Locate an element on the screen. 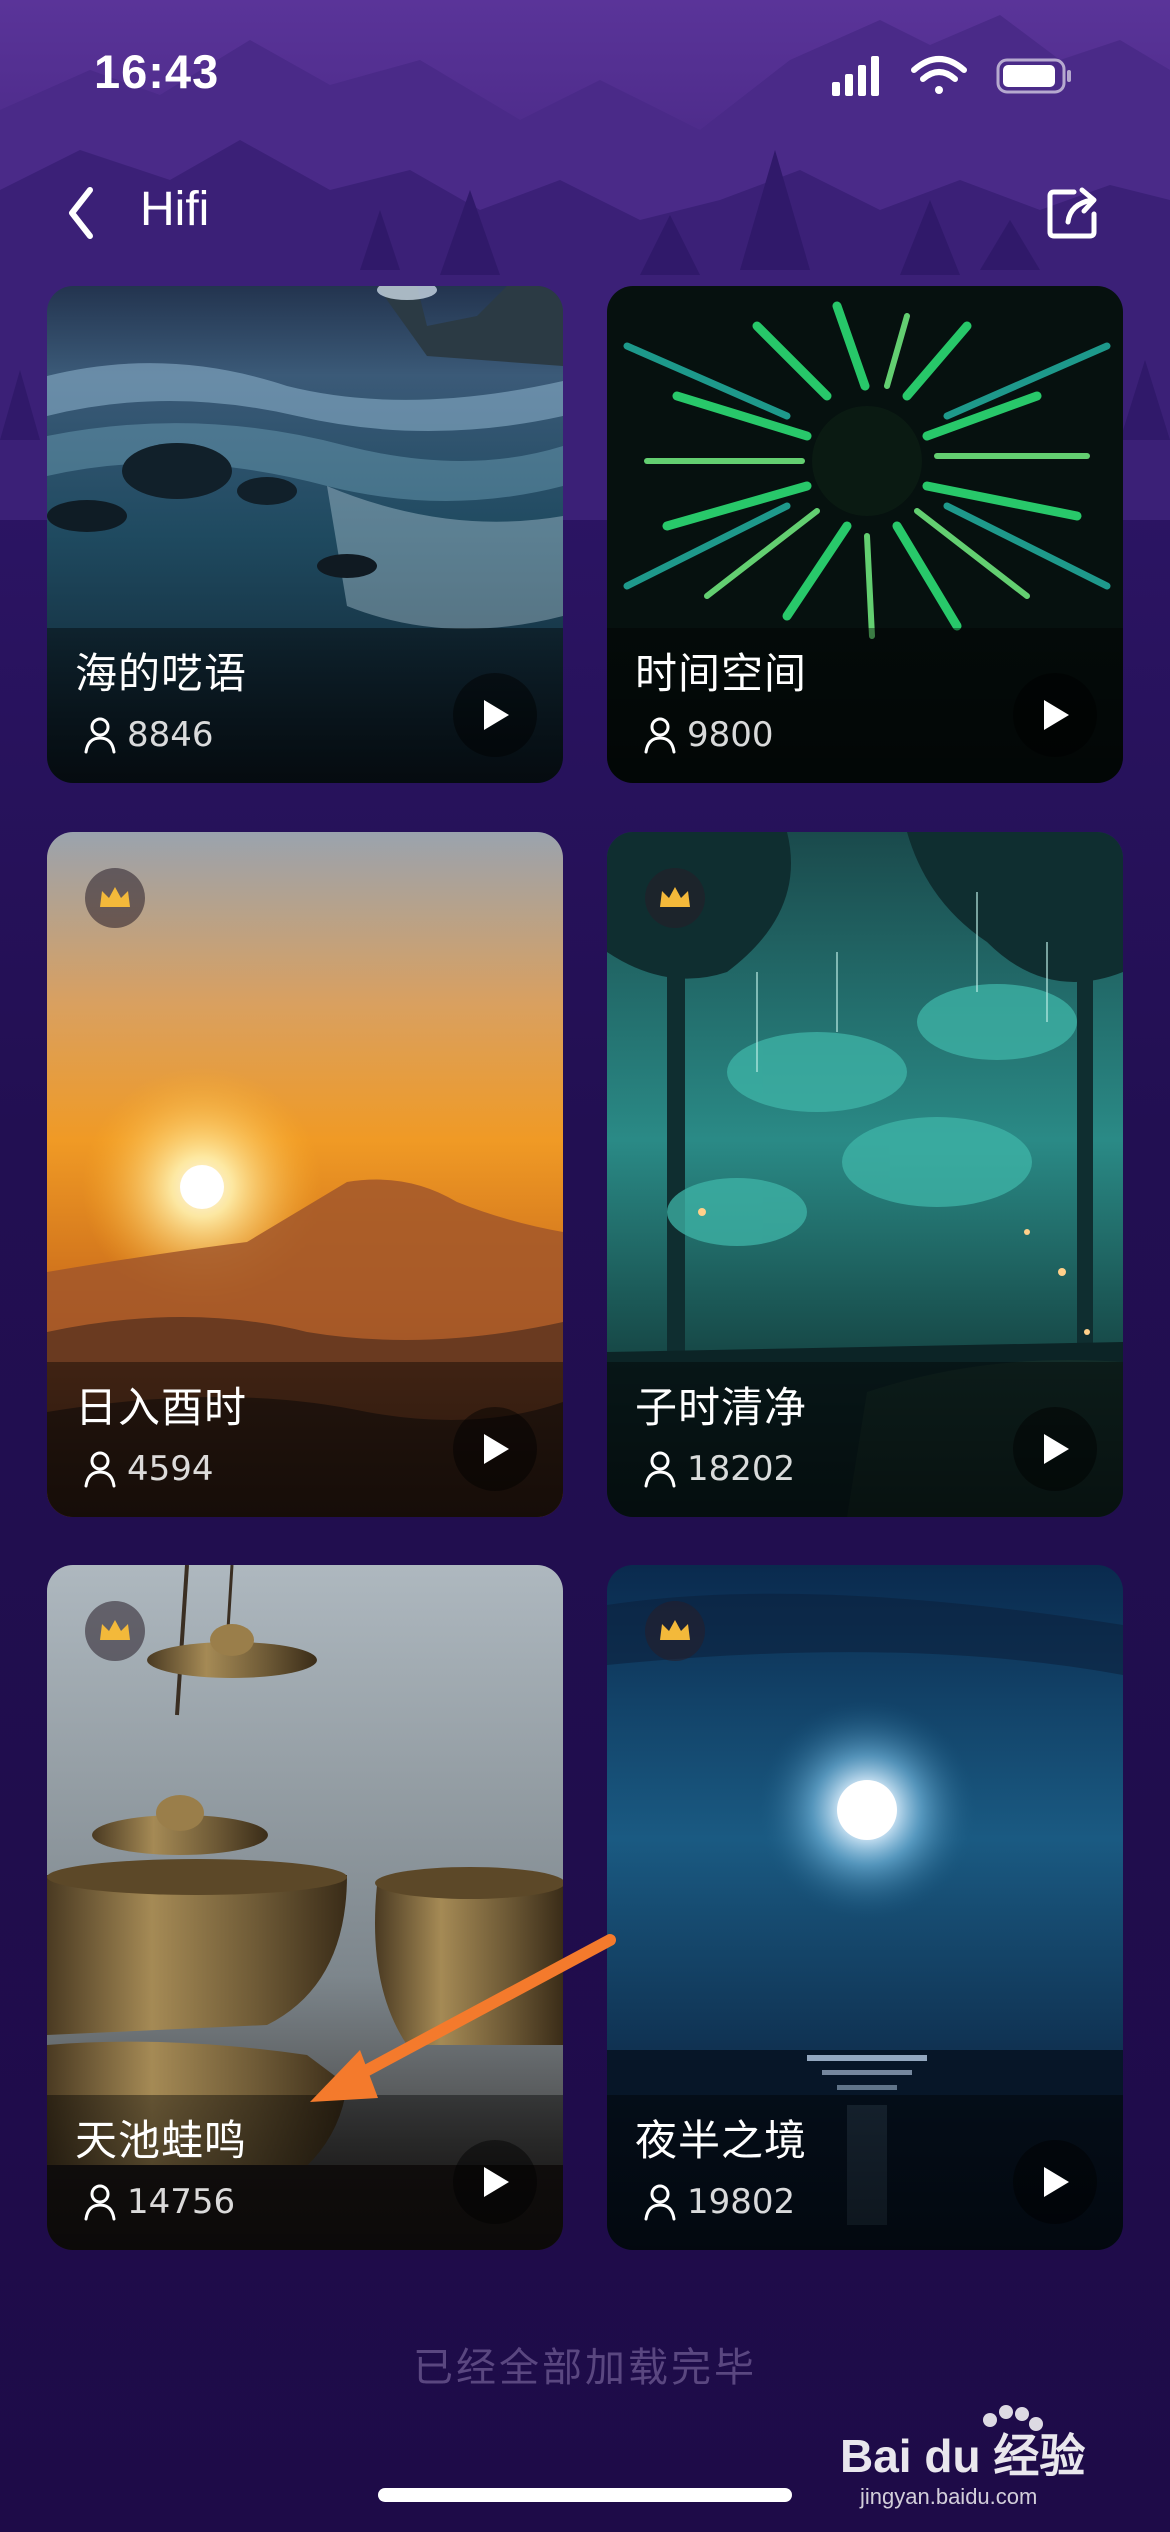  status-bar: 16:43 is located at coordinates (585, 75).